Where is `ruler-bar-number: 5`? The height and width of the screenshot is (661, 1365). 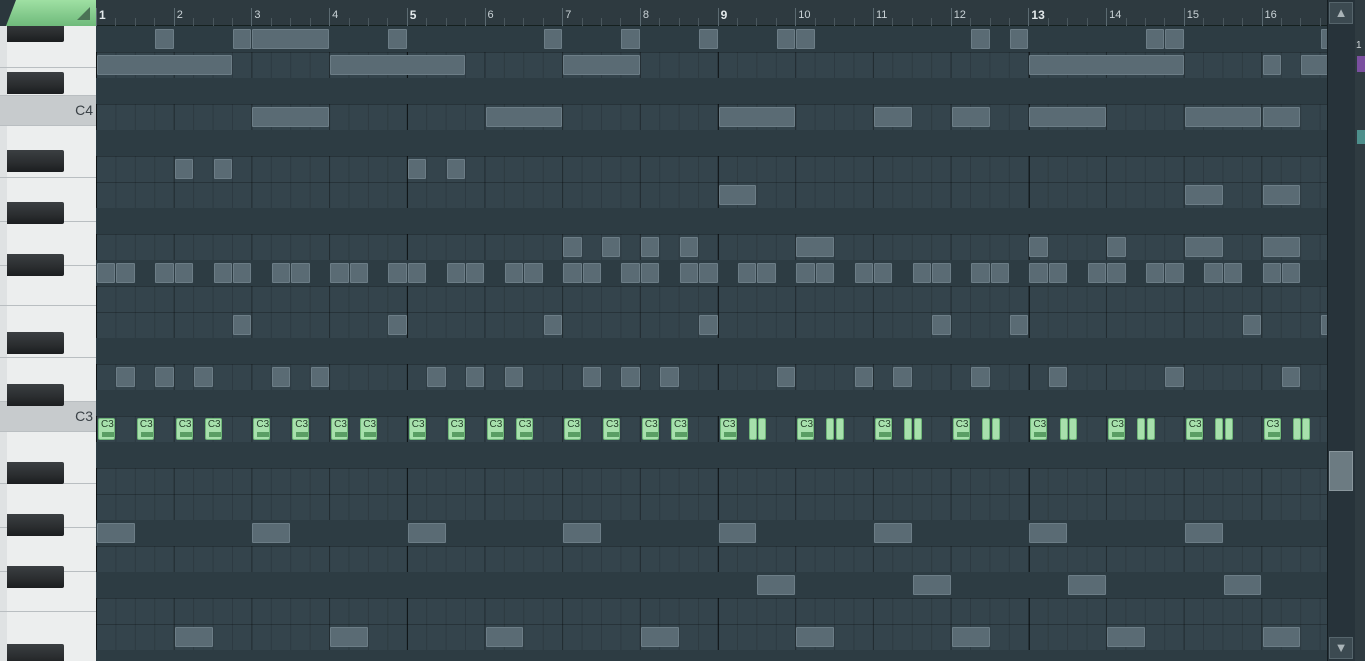
ruler-bar-number: 5 is located at coordinates (413, 15).